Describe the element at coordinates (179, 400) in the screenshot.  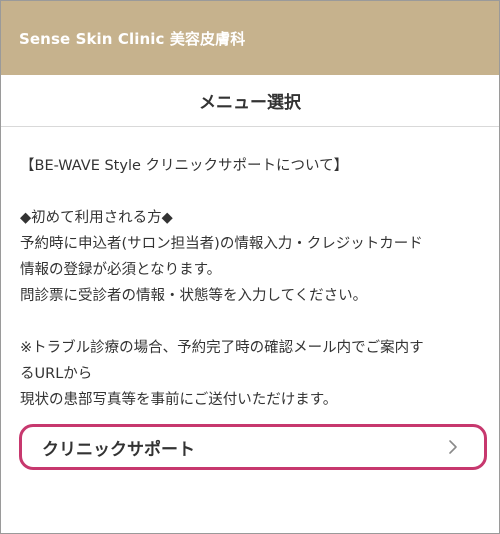
I see `trouble-text-line: 現状の患部写真等を事前にご送付いただけます。` at that location.